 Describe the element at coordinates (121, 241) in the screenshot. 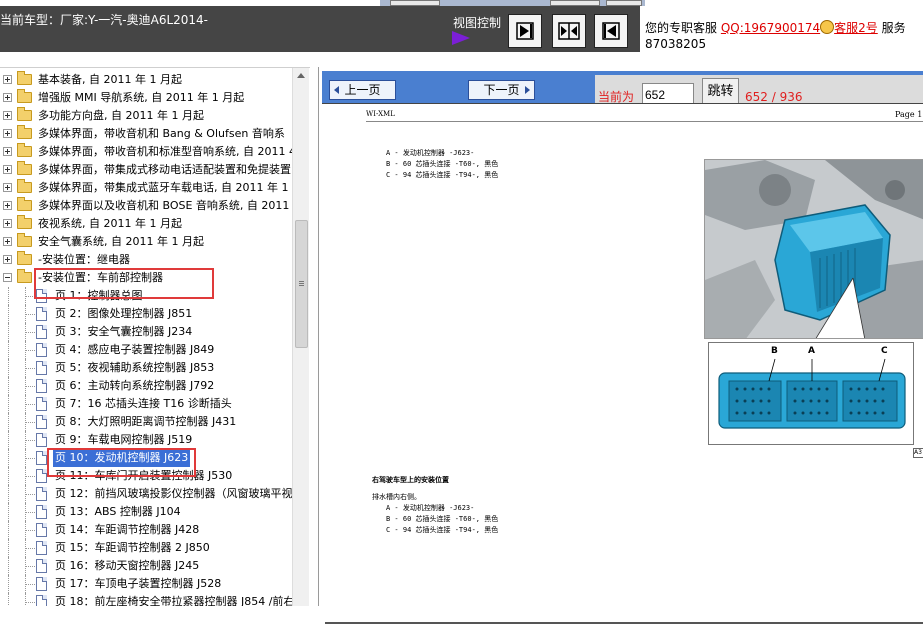

I see `tree-item-label: 安全气囊系统, 自 2011 年 1 月起` at that location.